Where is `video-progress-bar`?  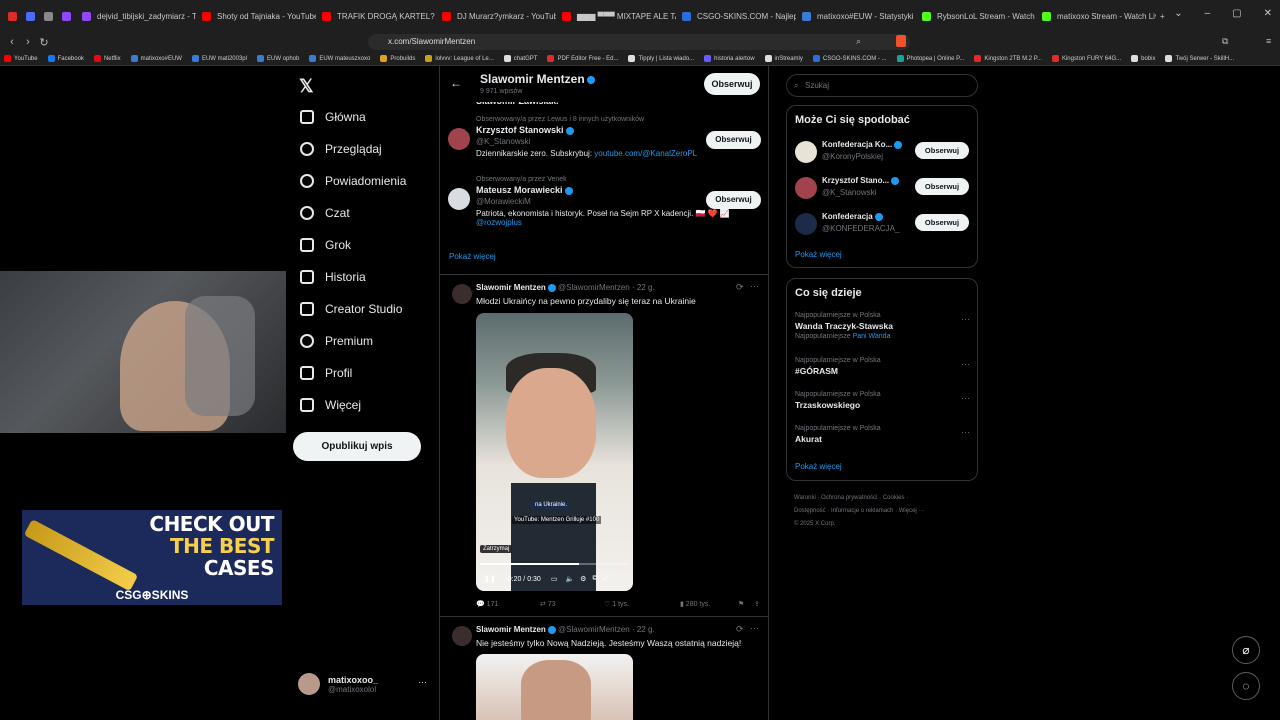
video-progress-bar is located at coordinates (554, 564).